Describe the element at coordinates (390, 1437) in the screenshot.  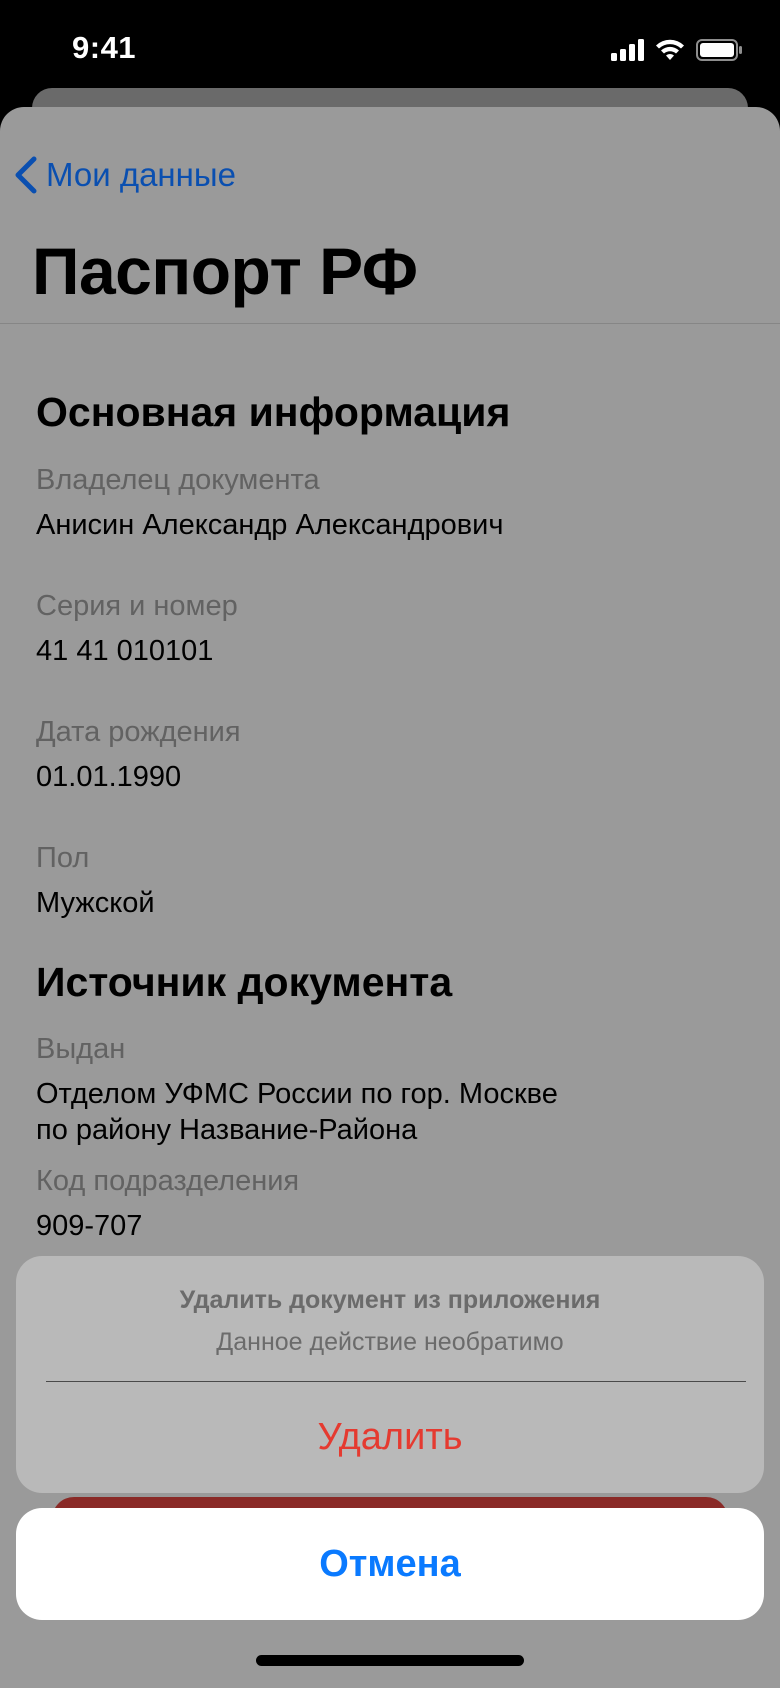
I see `delete-button: Удалить` at that location.